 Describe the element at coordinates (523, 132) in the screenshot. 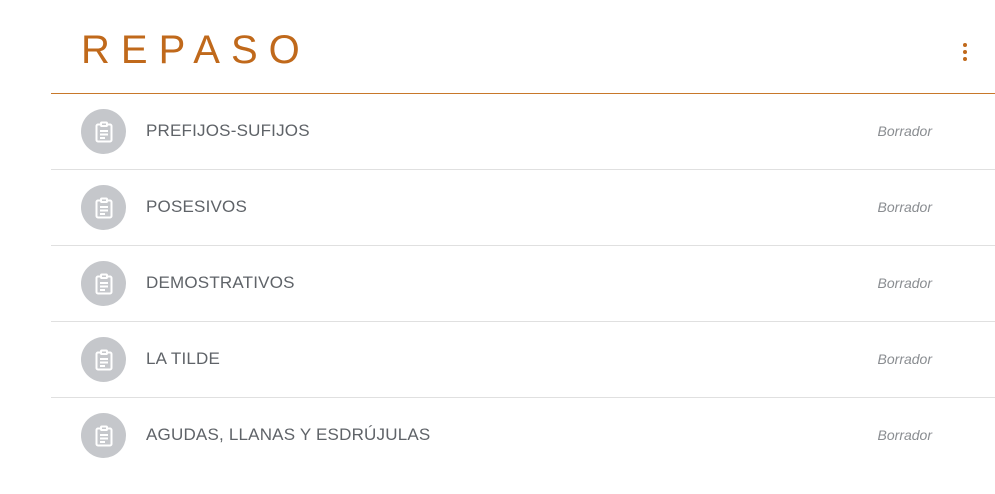

I see `assignment-item-prefijos-sufijos: PREFIJOS-SUFIJOS Borrador` at that location.